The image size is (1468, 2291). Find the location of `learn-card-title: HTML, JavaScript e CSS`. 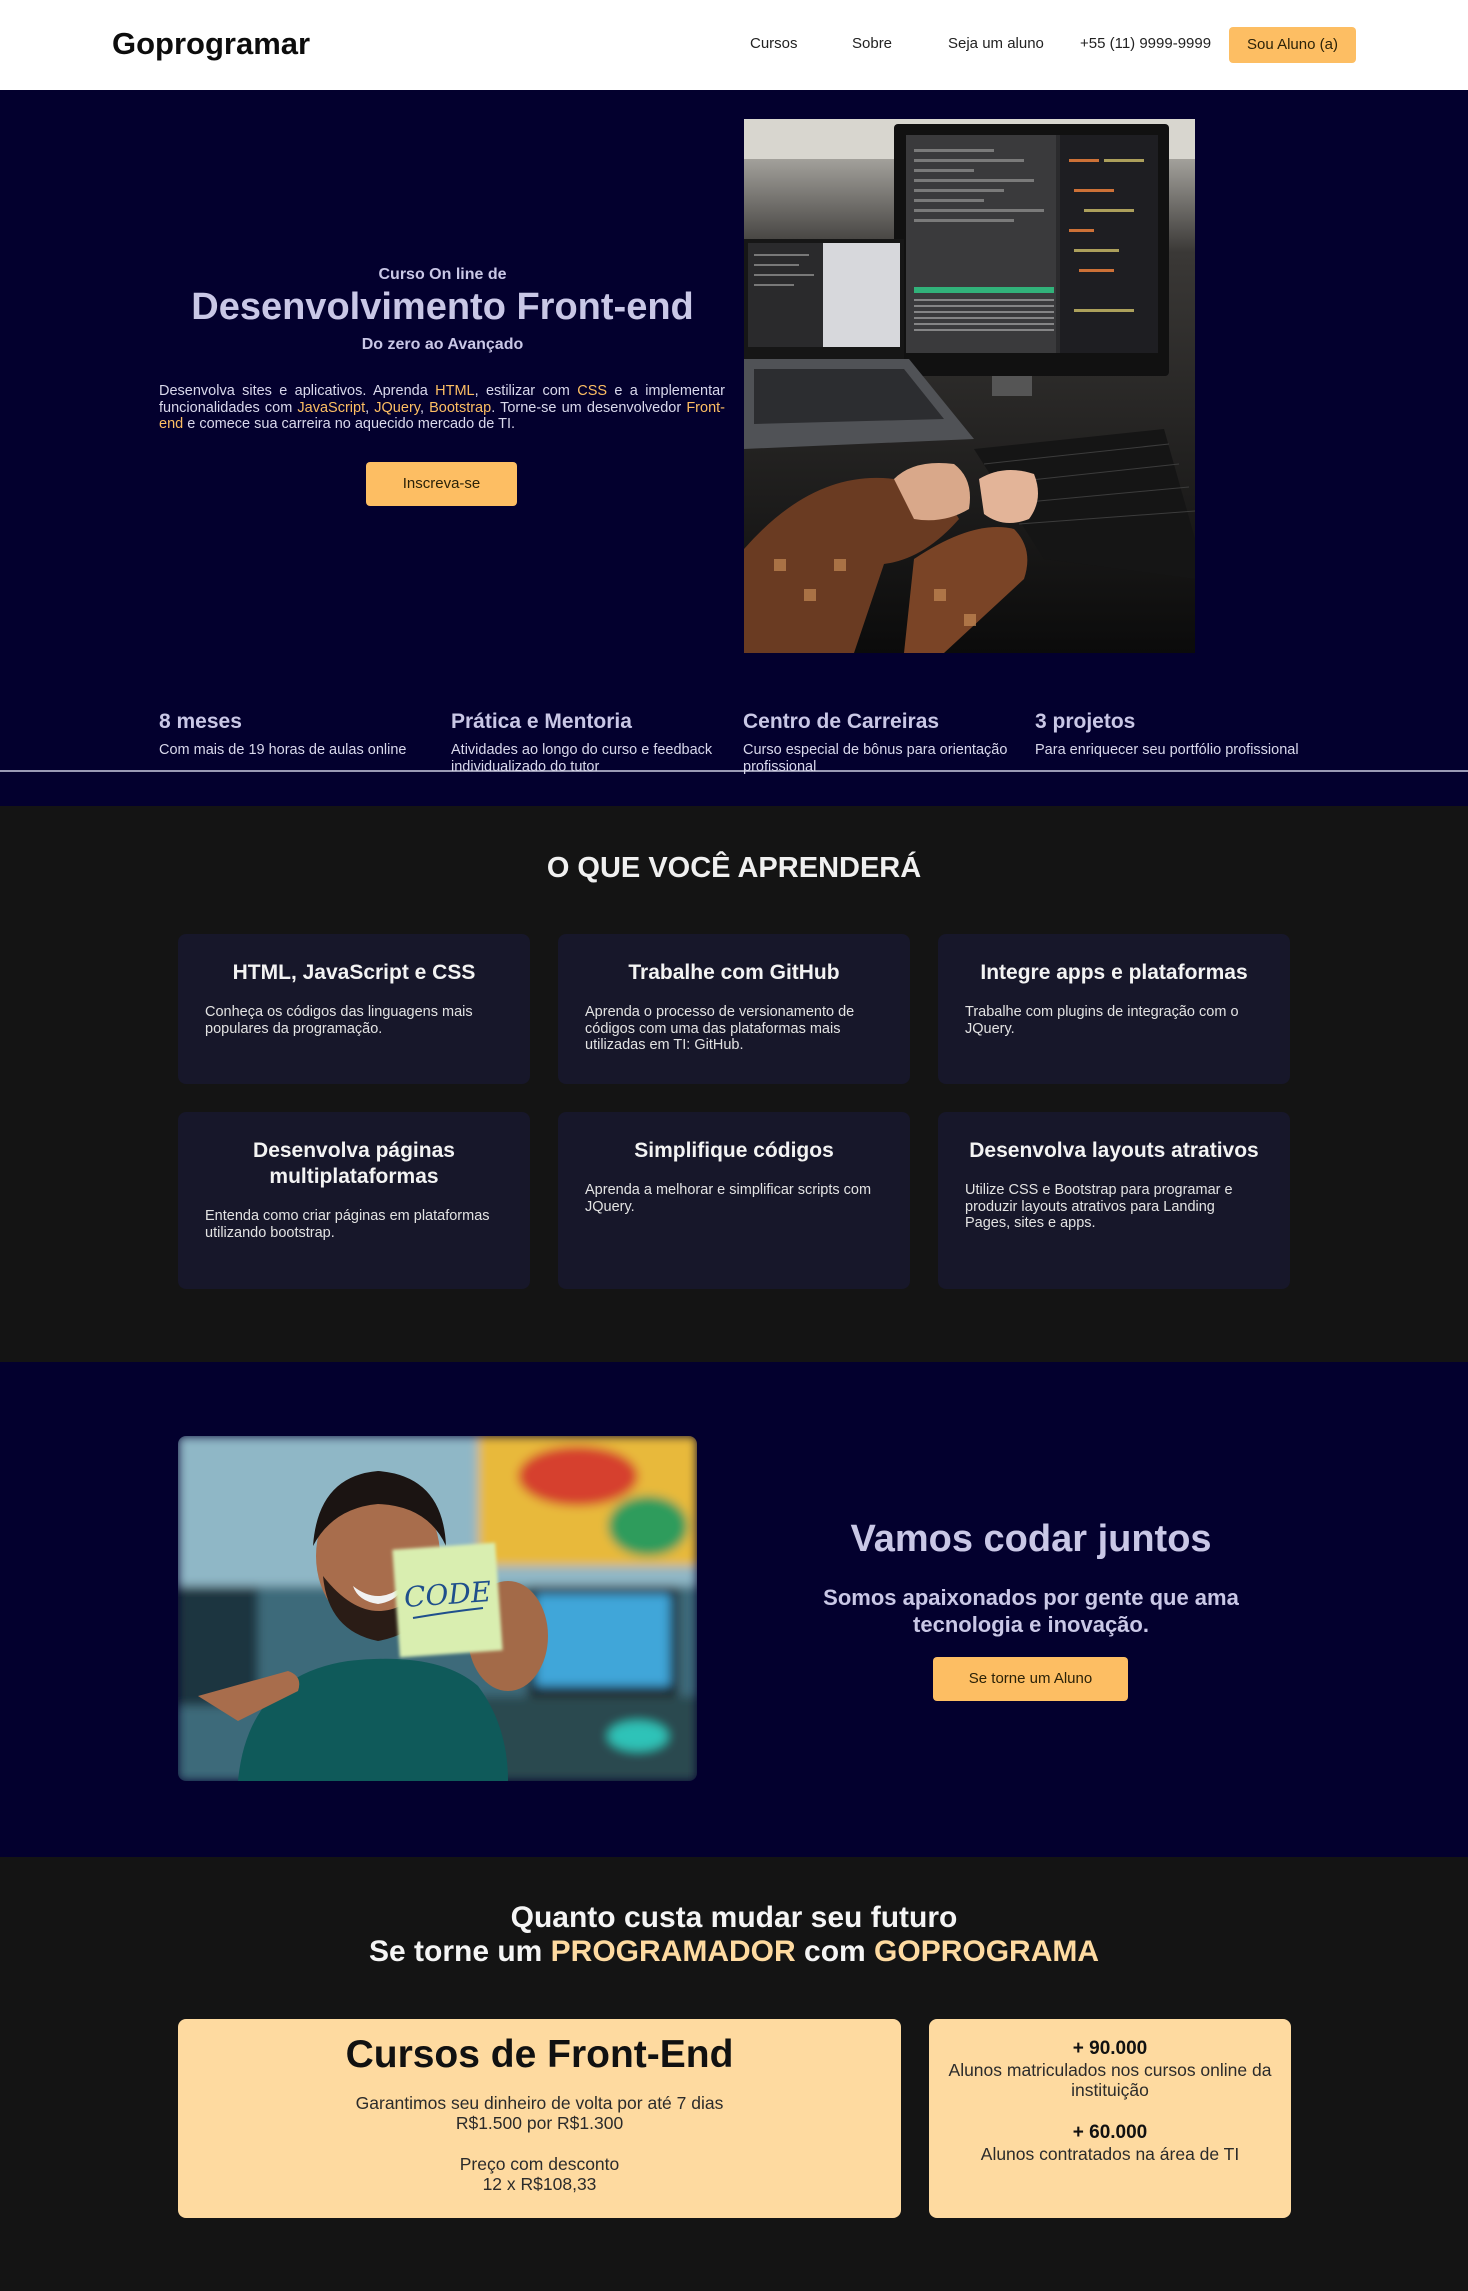

learn-card-title: HTML, JavaScript e CSS is located at coordinates (354, 972).